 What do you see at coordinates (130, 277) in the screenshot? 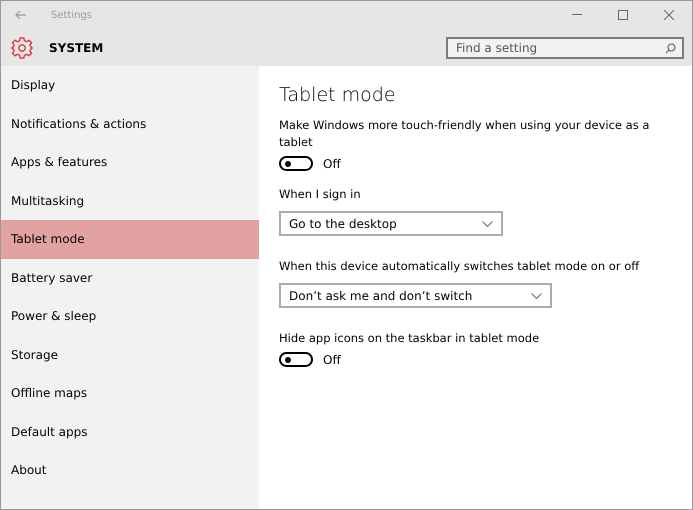
I see `sidebar-item: Battery saver` at bounding box center [130, 277].